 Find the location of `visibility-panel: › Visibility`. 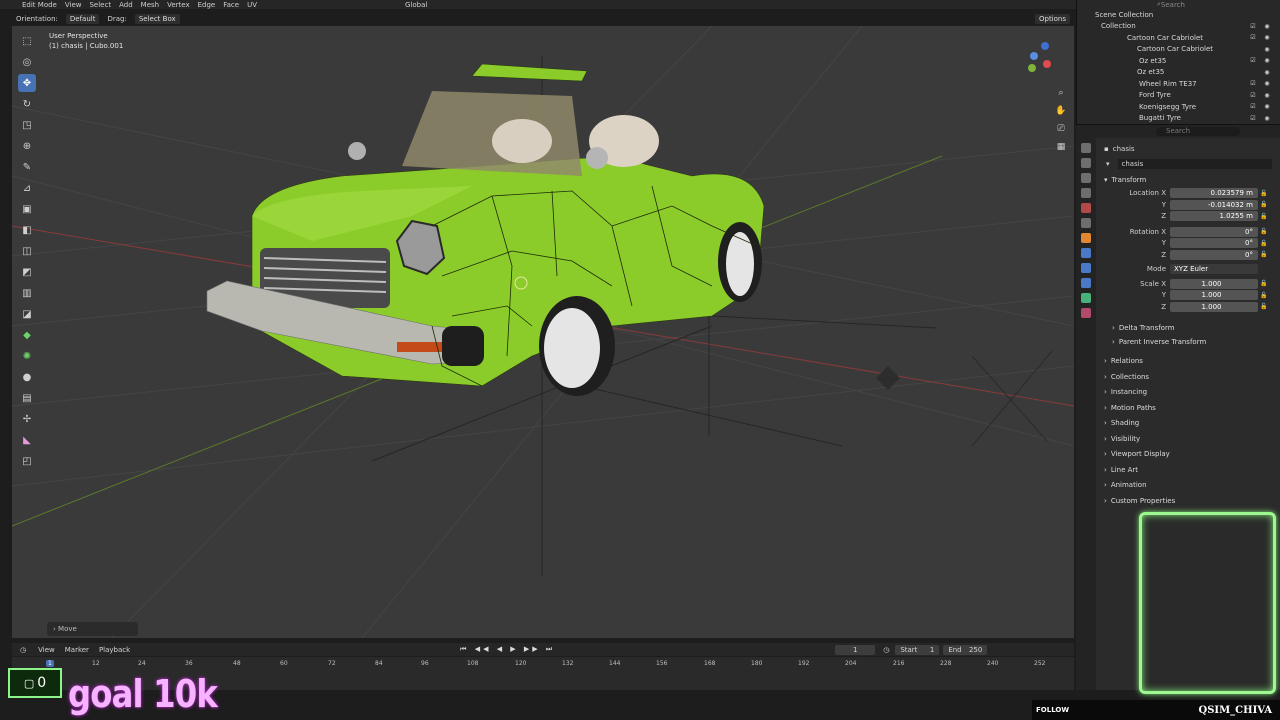

visibility-panel: › Visibility is located at coordinates (1188, 439).